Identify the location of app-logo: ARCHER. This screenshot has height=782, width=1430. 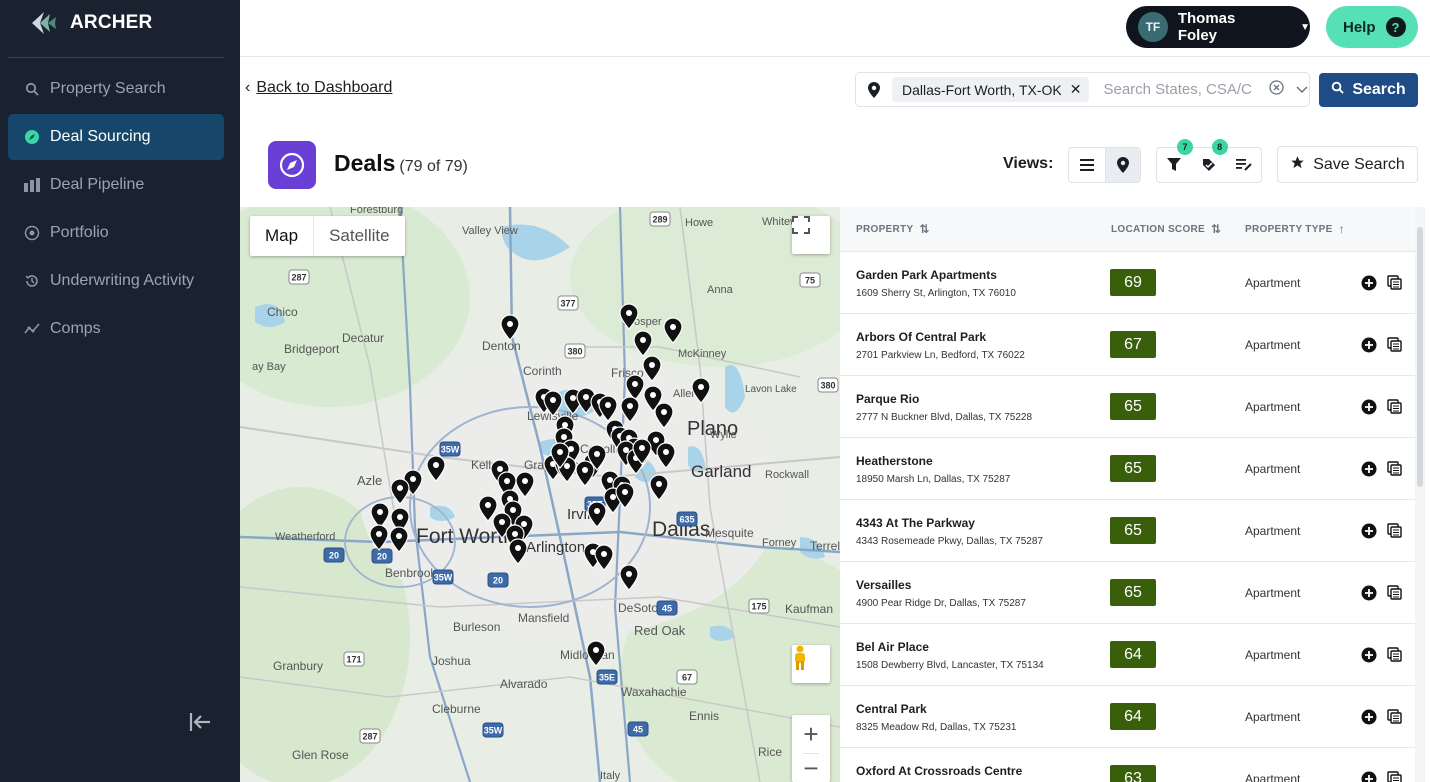
(90, 23).